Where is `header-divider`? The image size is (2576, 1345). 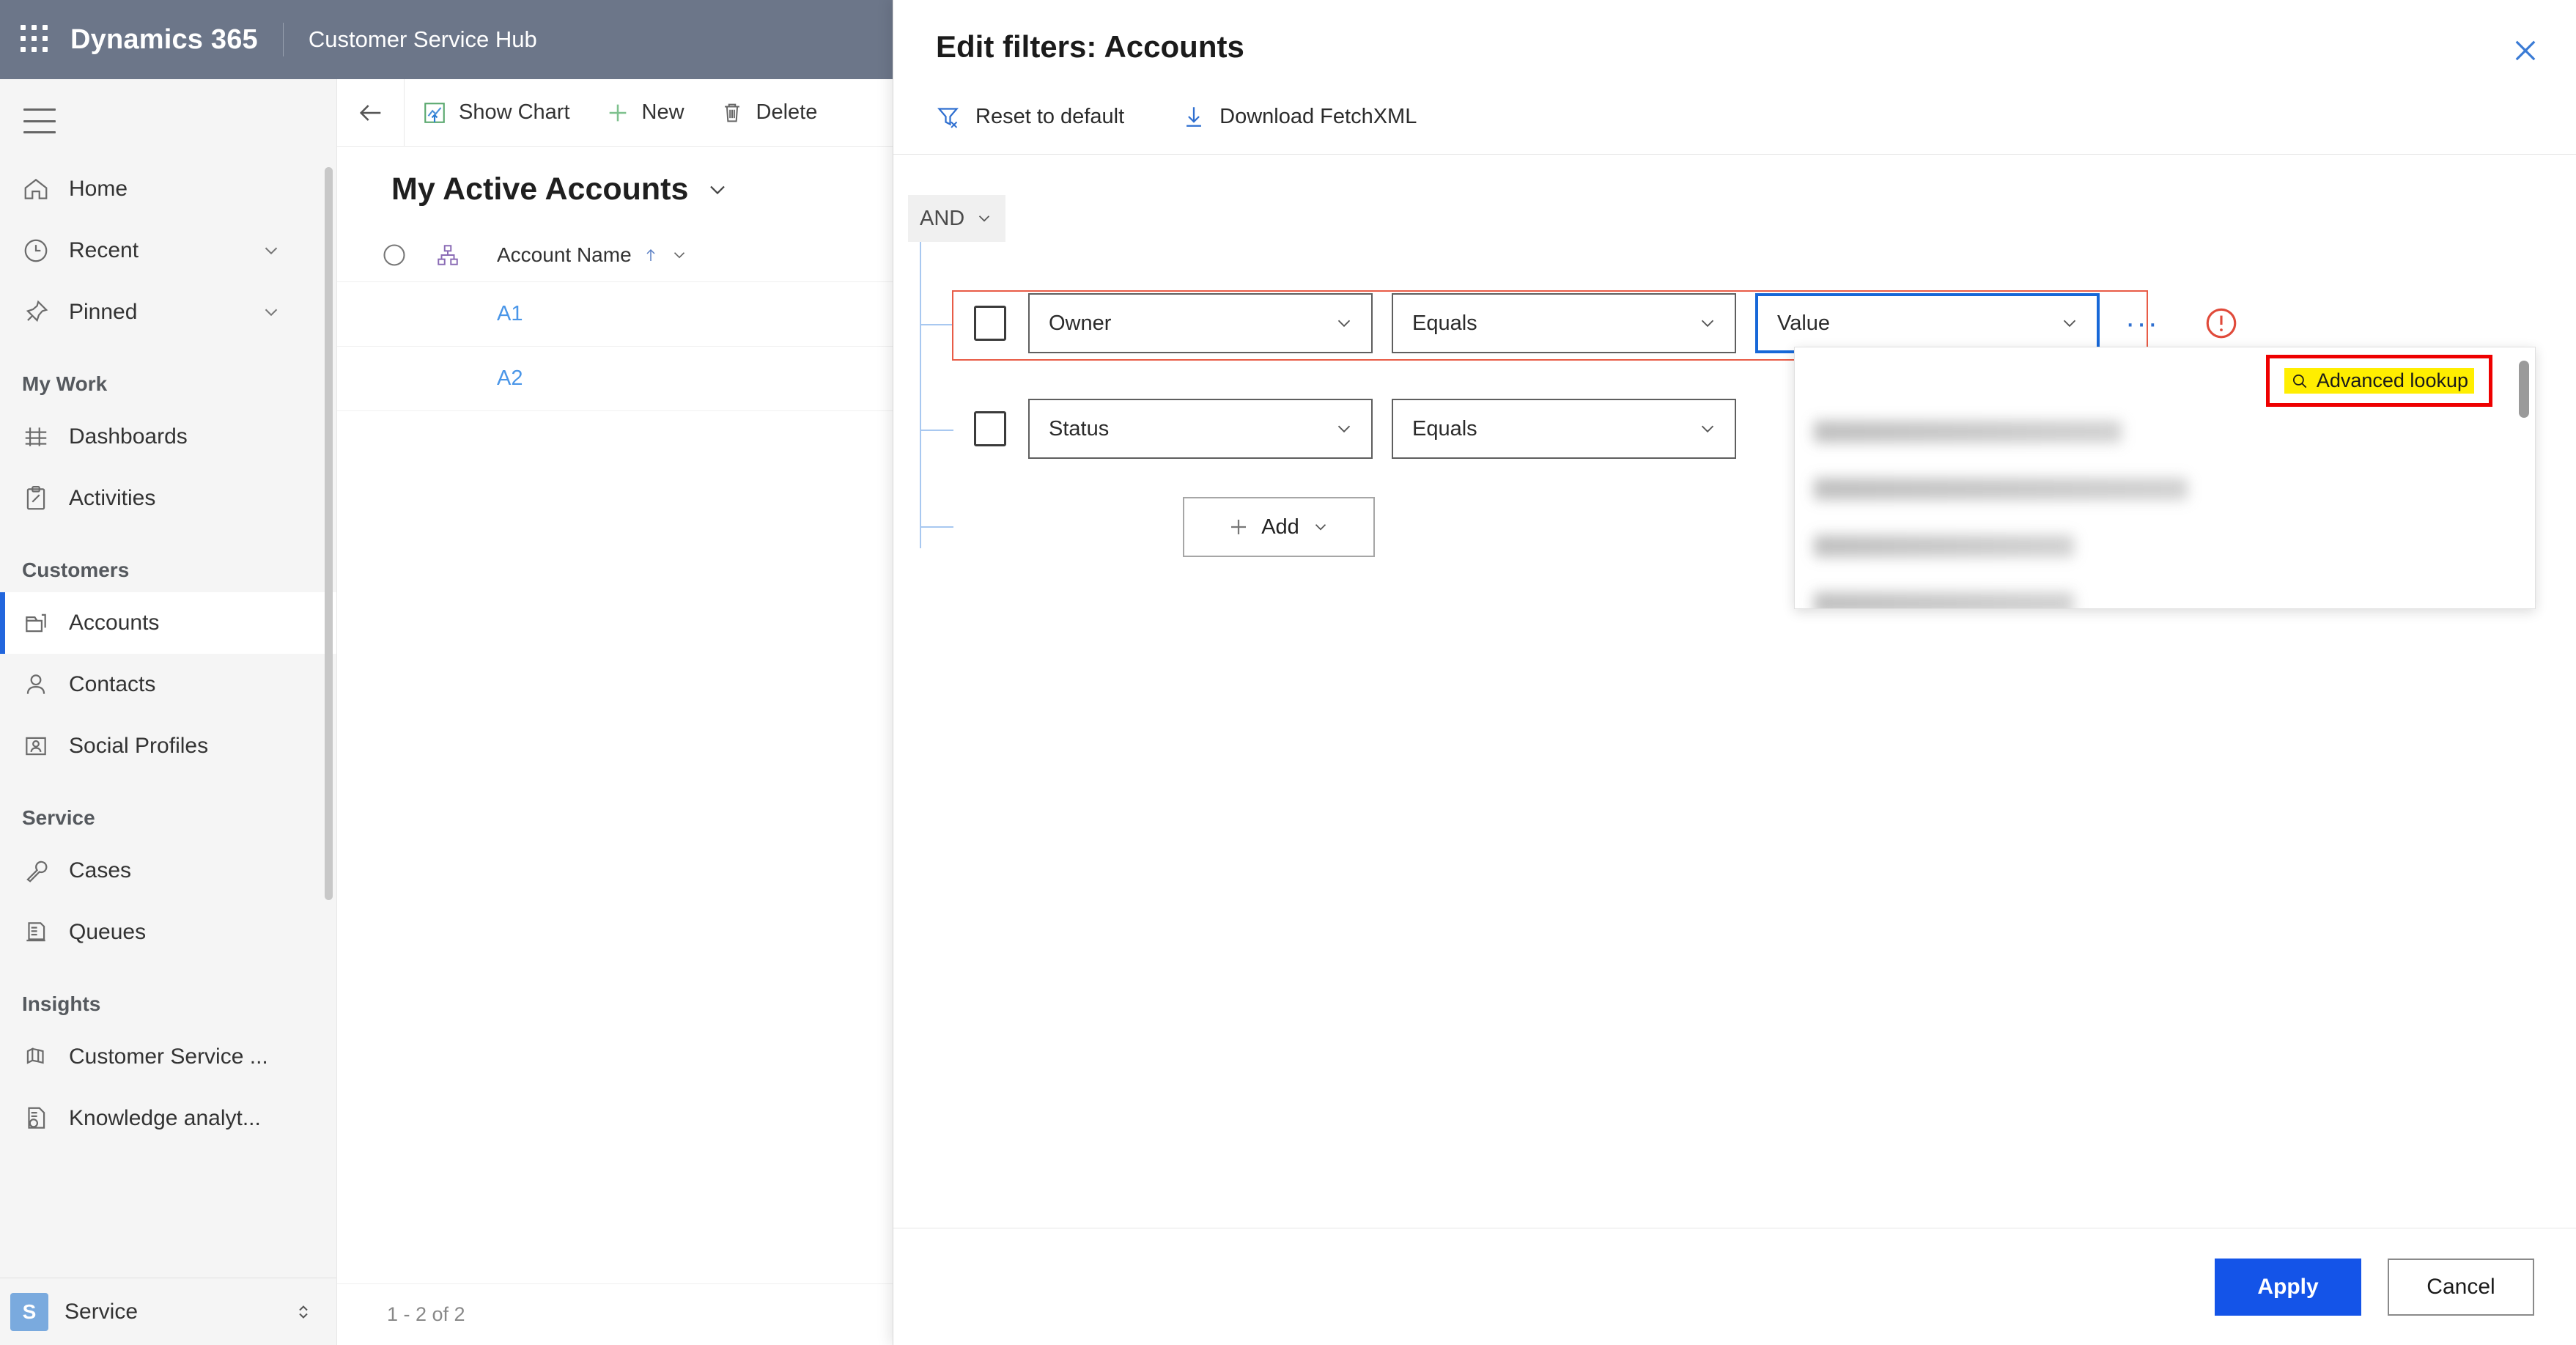
header-divider is located at coordinates (283, 40).